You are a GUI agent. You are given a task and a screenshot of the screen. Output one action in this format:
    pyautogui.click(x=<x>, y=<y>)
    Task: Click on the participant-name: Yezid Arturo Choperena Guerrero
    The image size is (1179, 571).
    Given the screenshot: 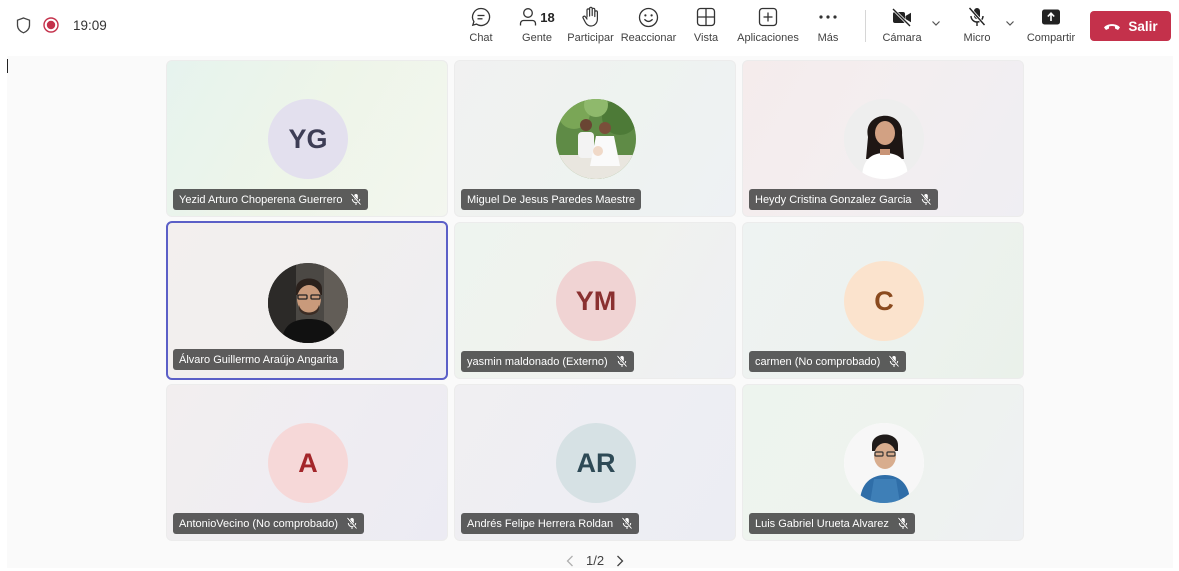 What is the action you would take?
    pyautogui.click(x=261, y=199)
    